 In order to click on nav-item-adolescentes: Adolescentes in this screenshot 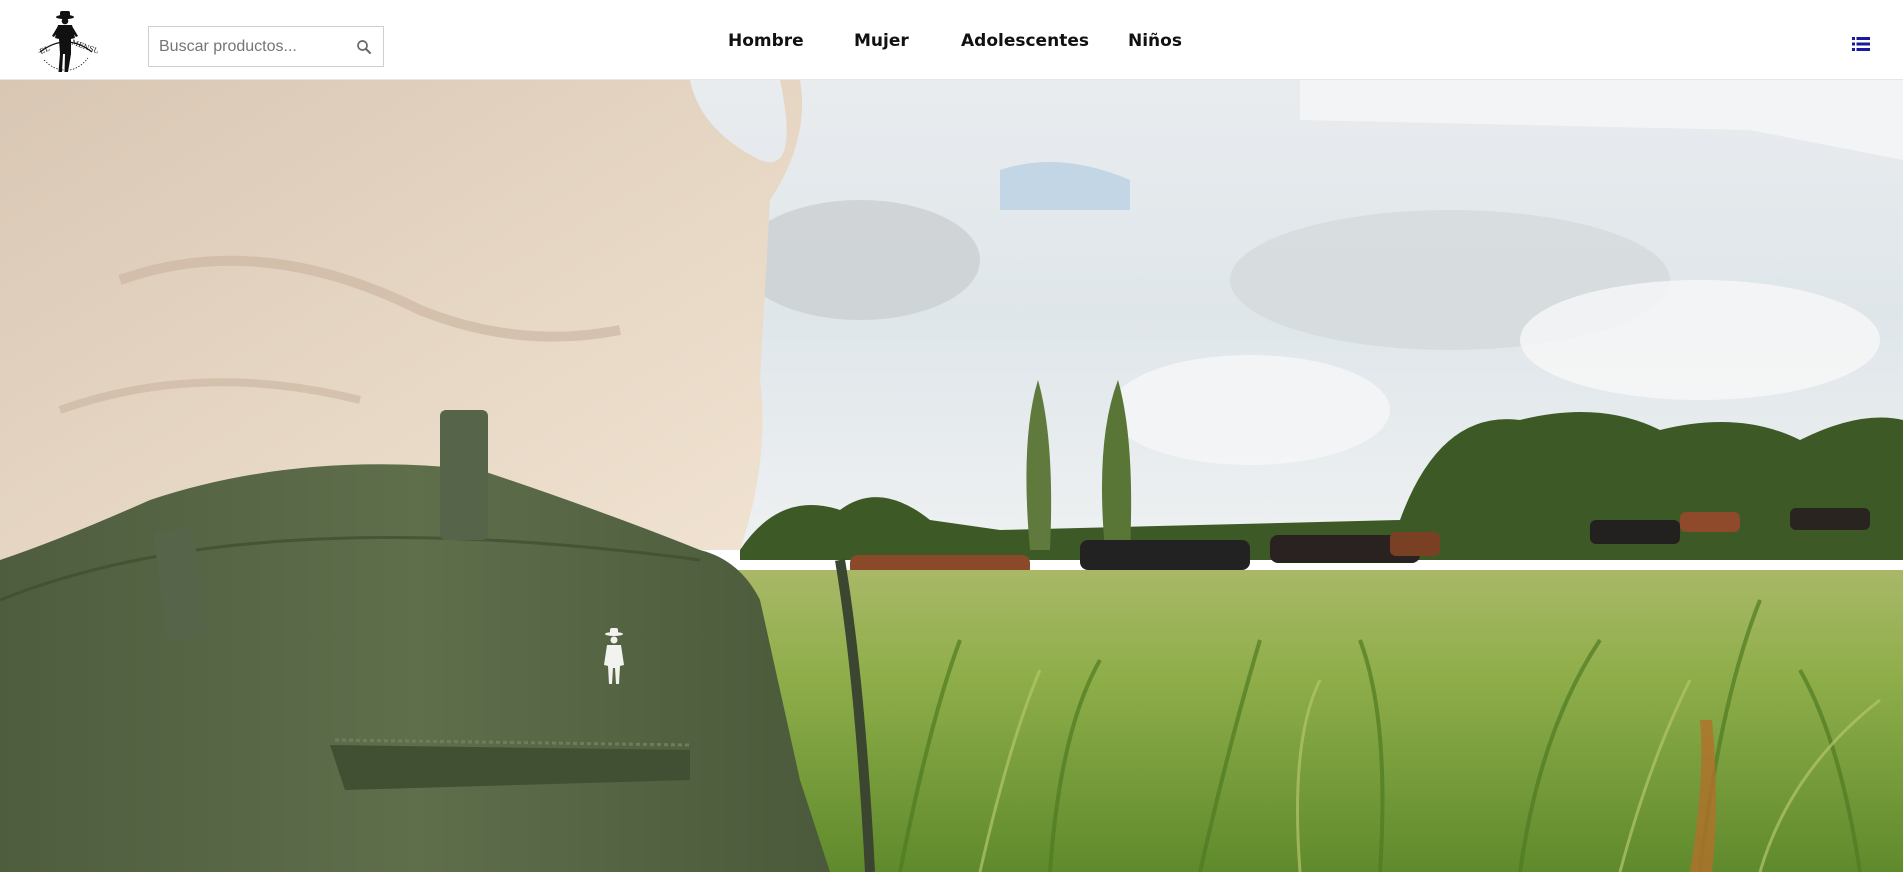, I will do `click(1025, 41)`.